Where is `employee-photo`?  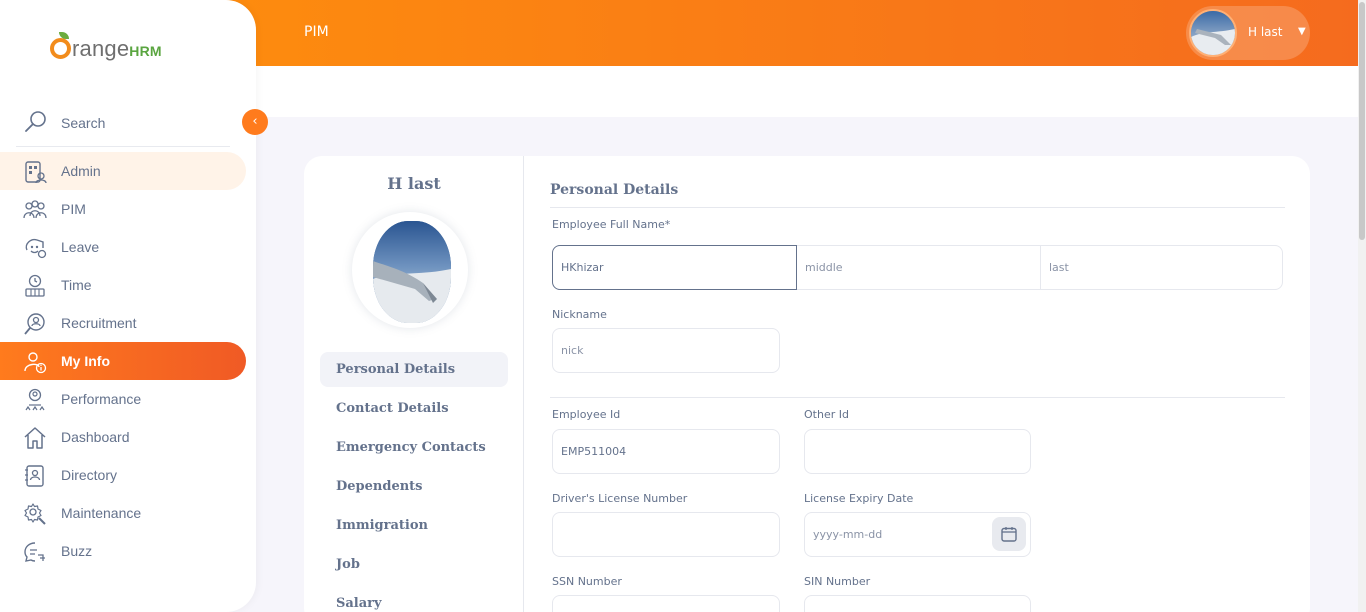
employee-photo is located at coordinates (410, 270).